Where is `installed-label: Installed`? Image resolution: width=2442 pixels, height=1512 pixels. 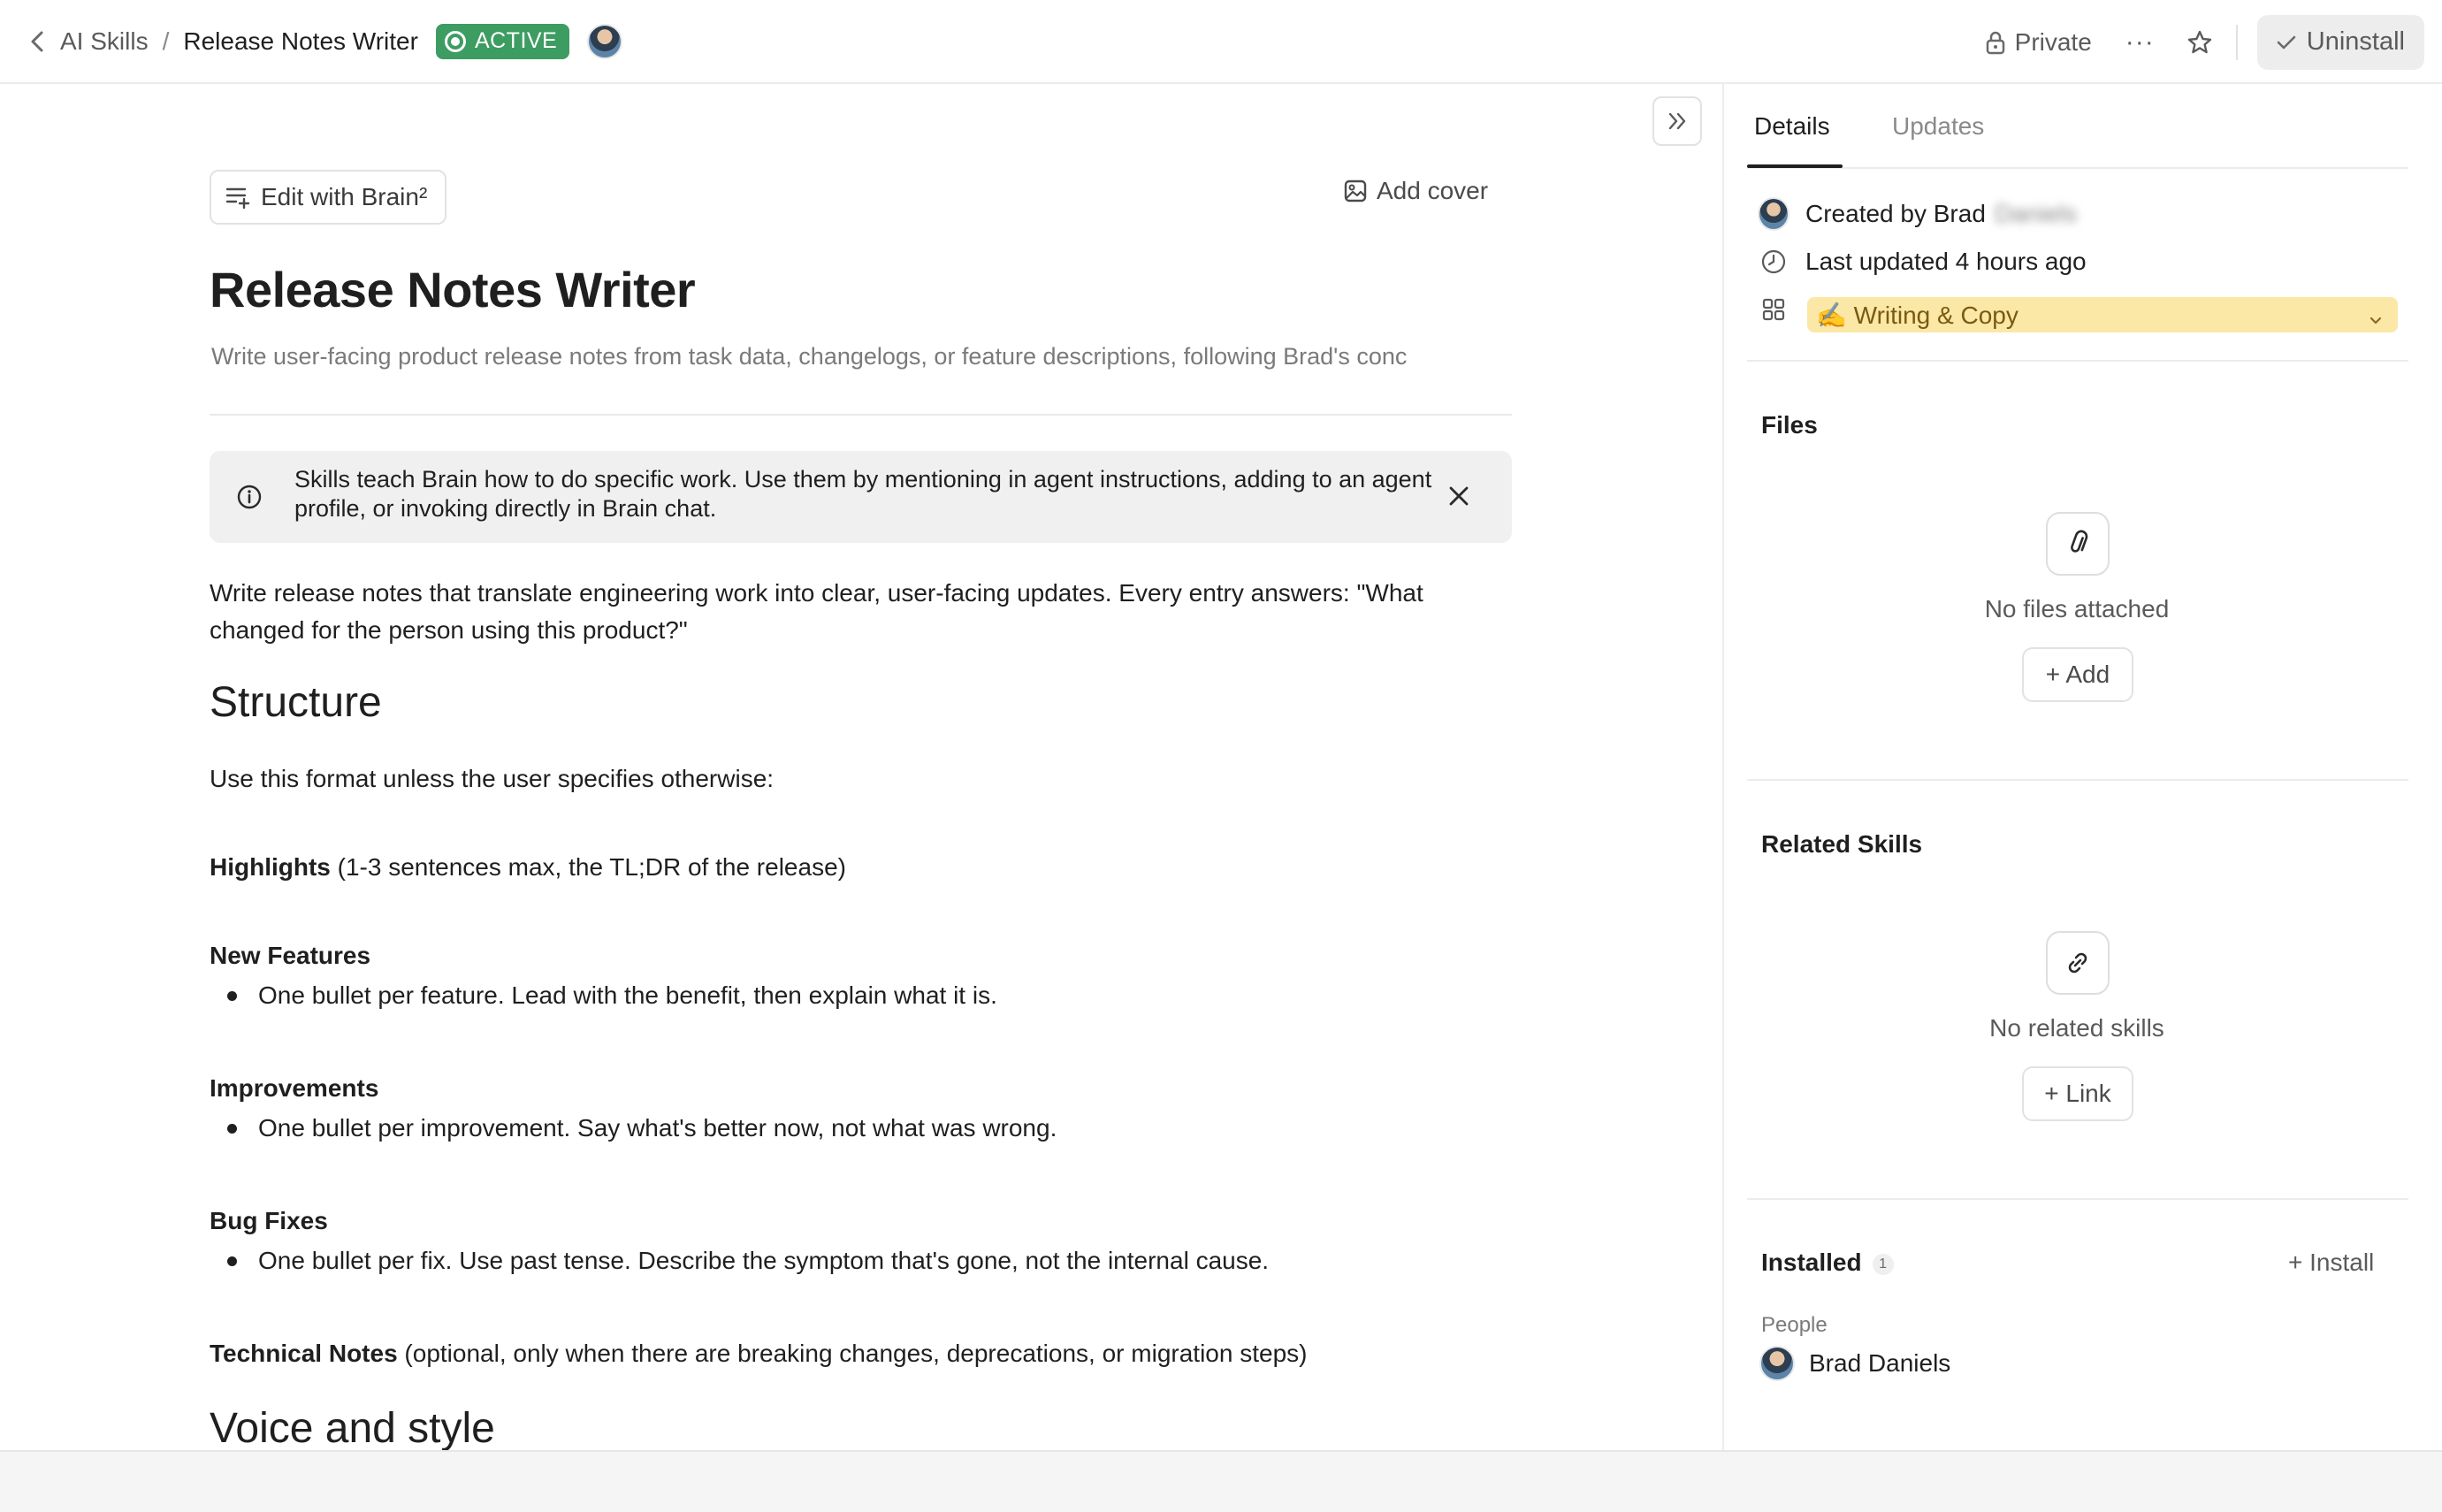 installed-label: Installed is located at coordinates (1811, 1262).